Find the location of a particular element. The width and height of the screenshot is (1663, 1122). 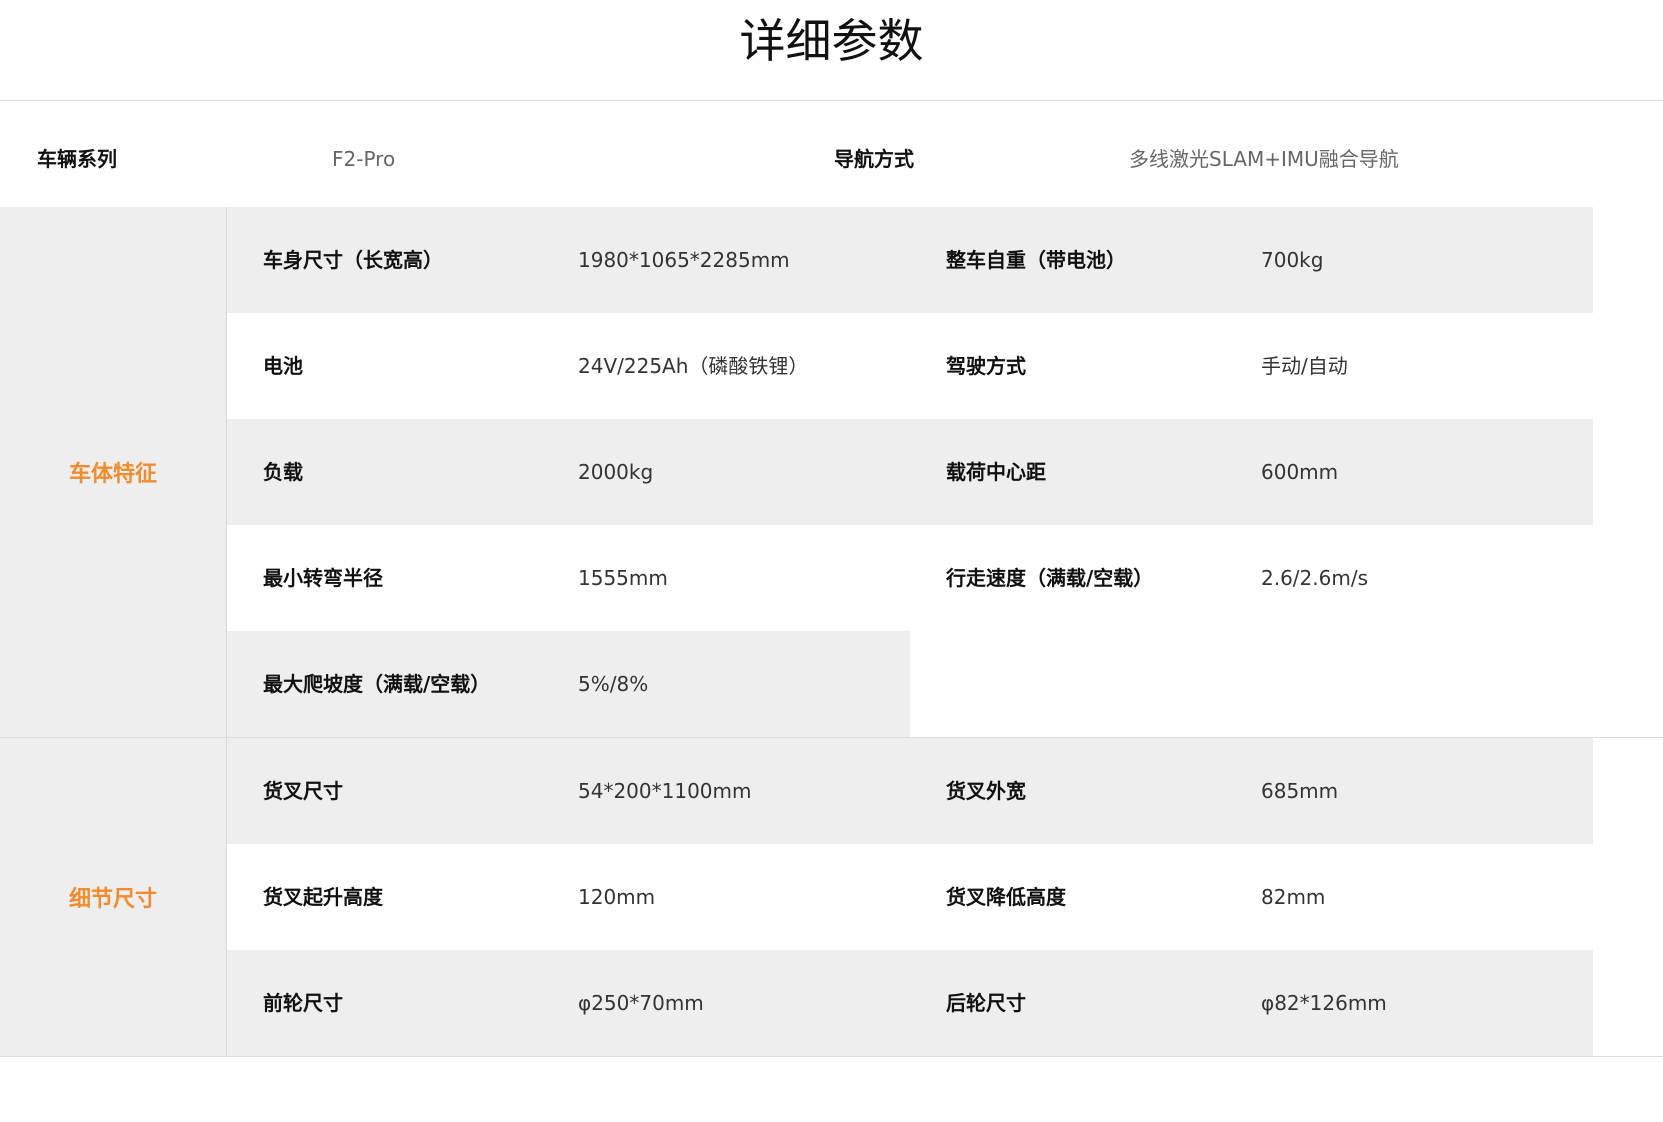

param-cell: 整车自重（带电池） 700kg is located at coordinates (1251, 260).